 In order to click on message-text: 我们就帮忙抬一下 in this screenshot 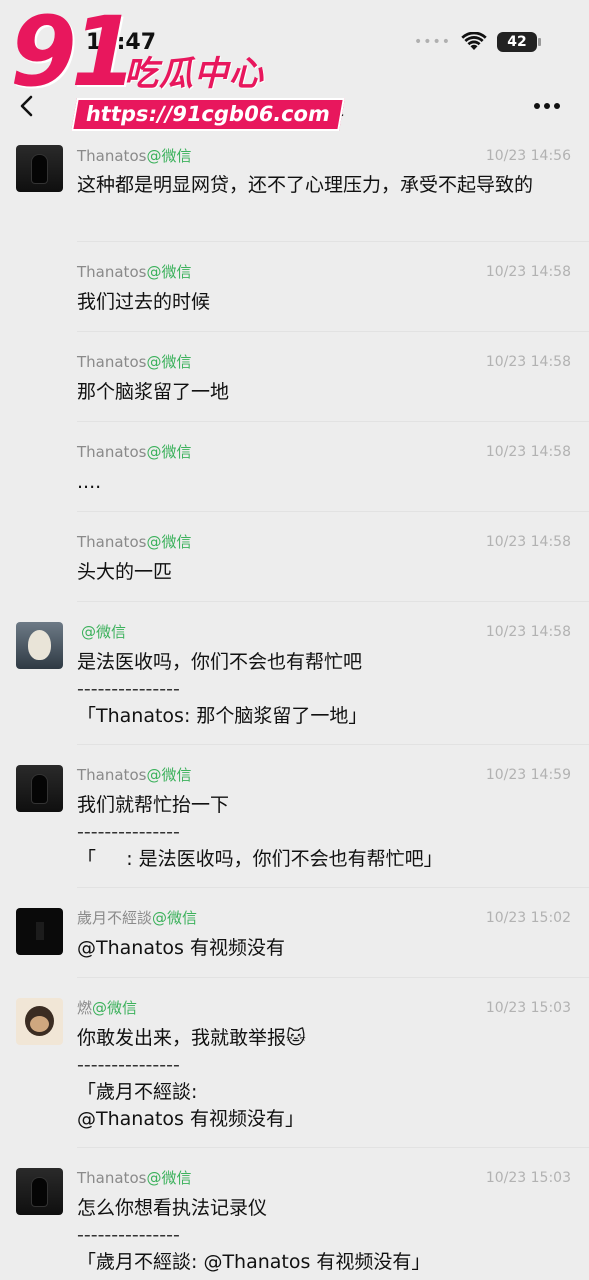, I will do `click(153, 805)`.